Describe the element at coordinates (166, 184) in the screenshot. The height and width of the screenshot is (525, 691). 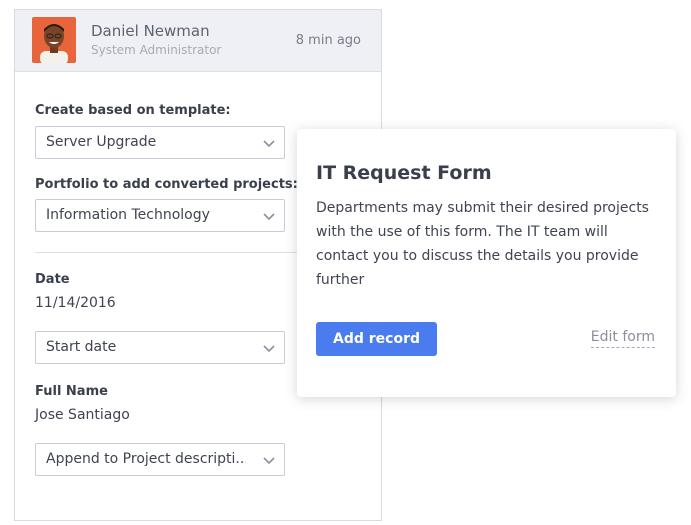
I see `portfolio-label: Portfolio to add converted projects:` at that location.